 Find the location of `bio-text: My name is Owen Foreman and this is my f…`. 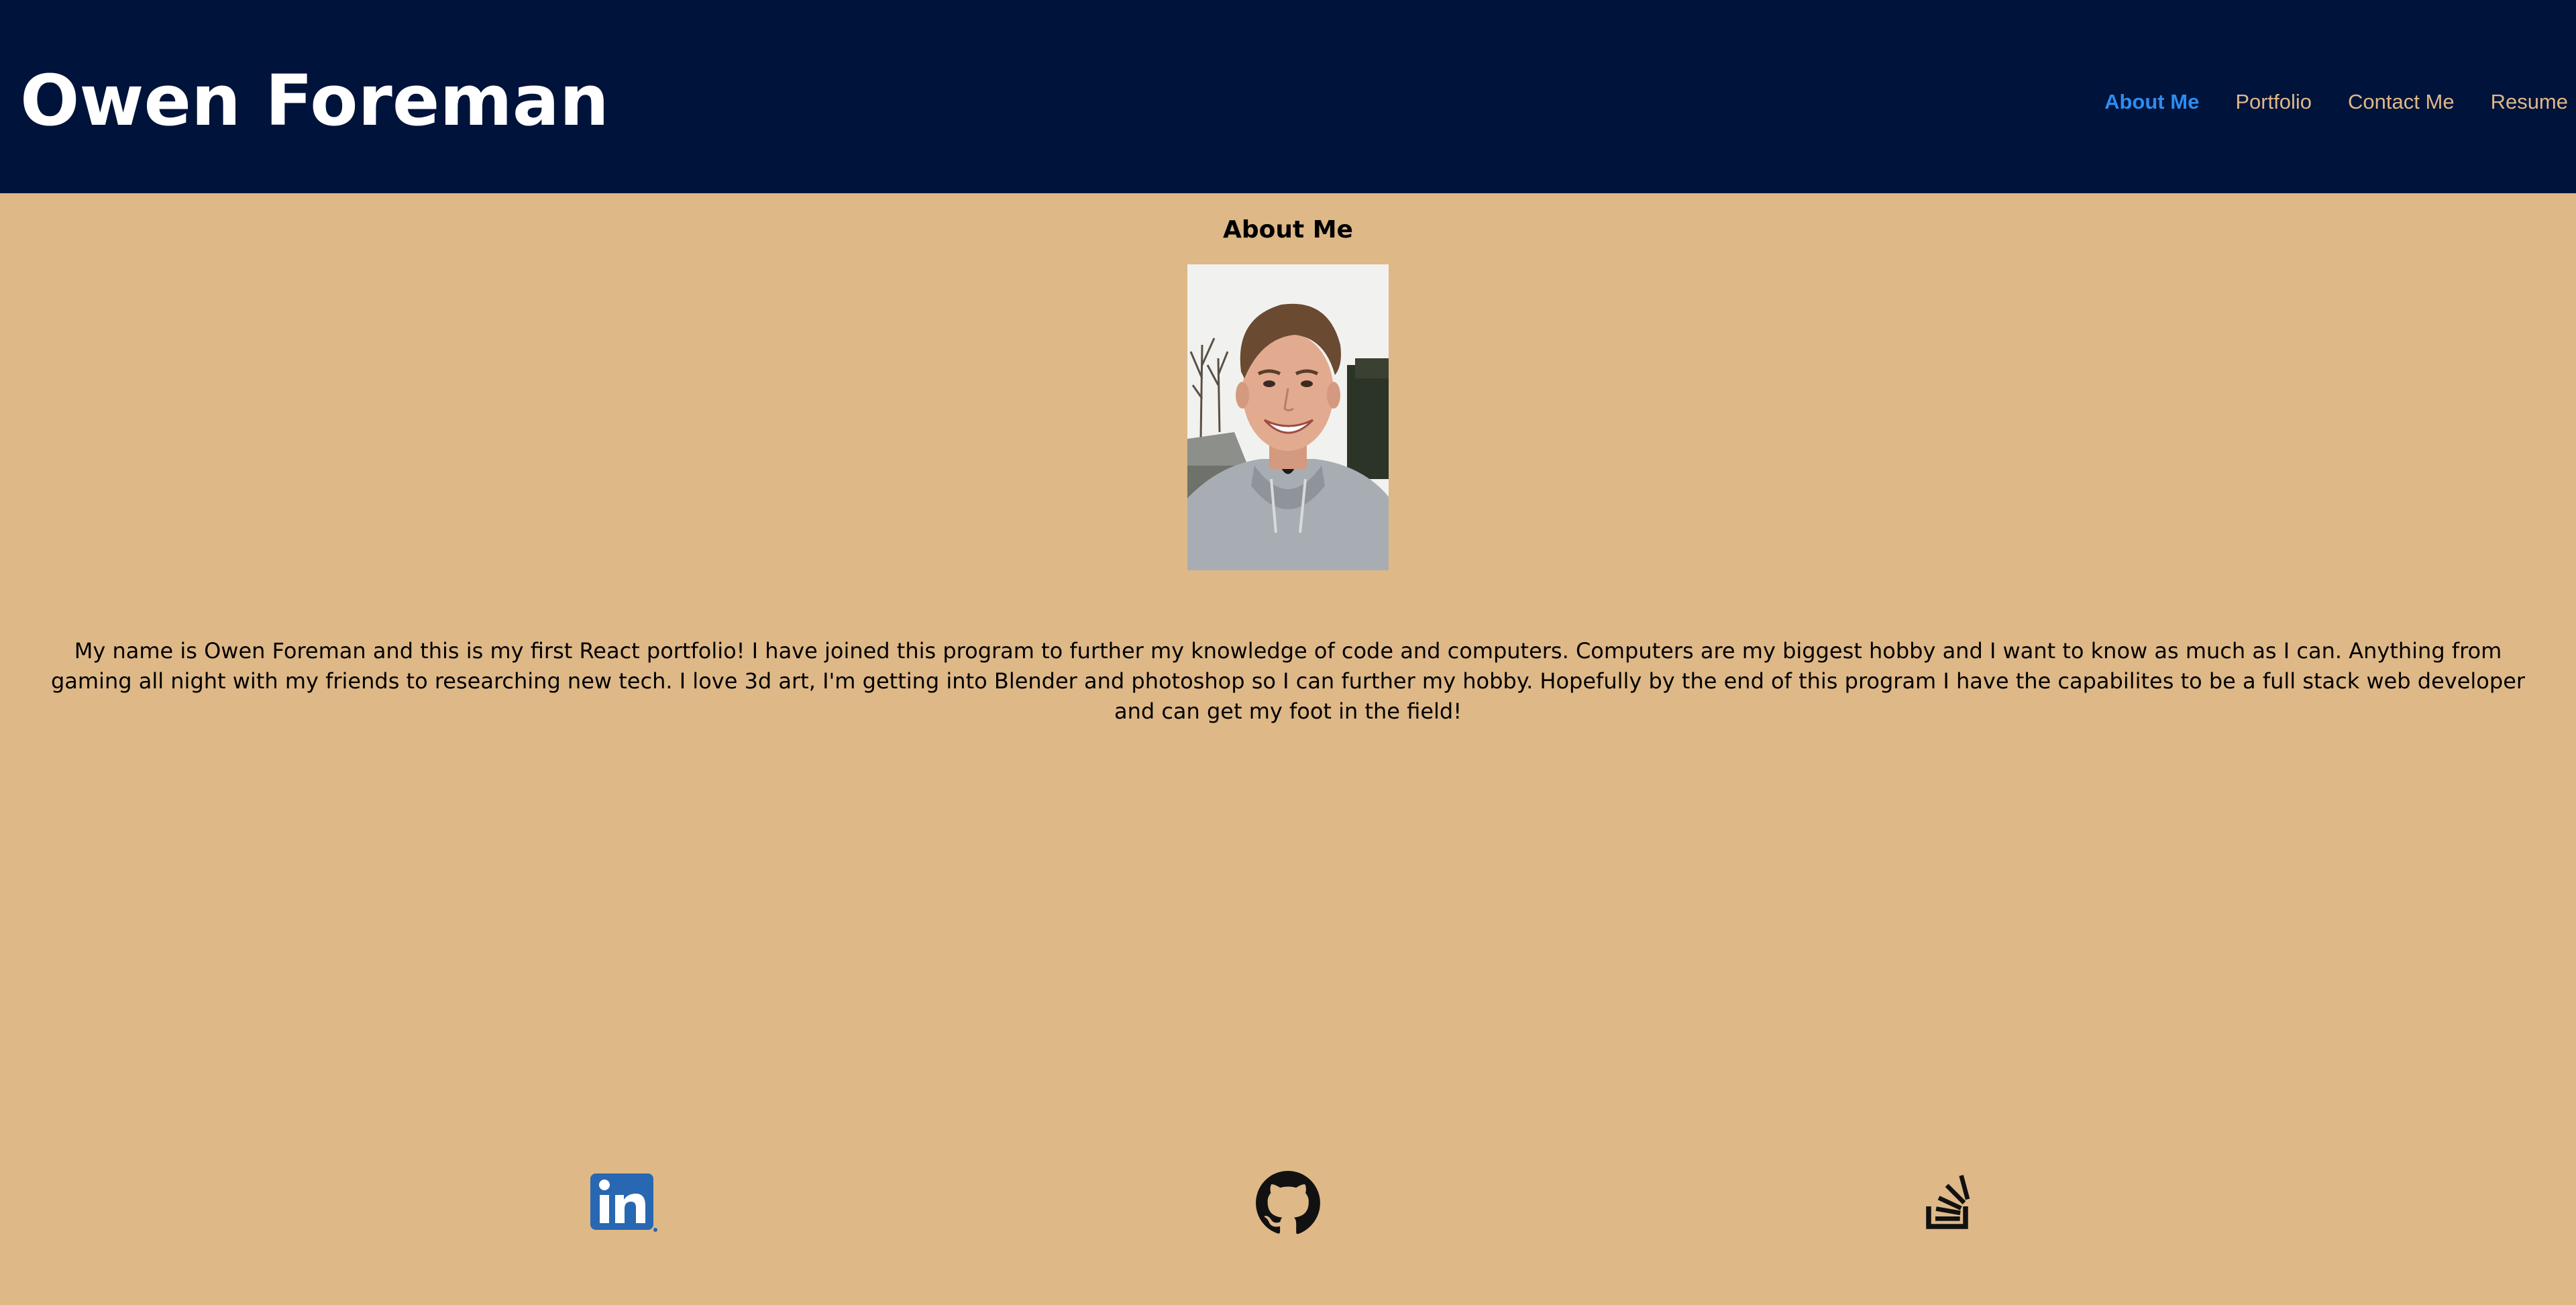

bio-text: My name is Owen Foreman and this is my f… is located at coordinates (1288, 681).